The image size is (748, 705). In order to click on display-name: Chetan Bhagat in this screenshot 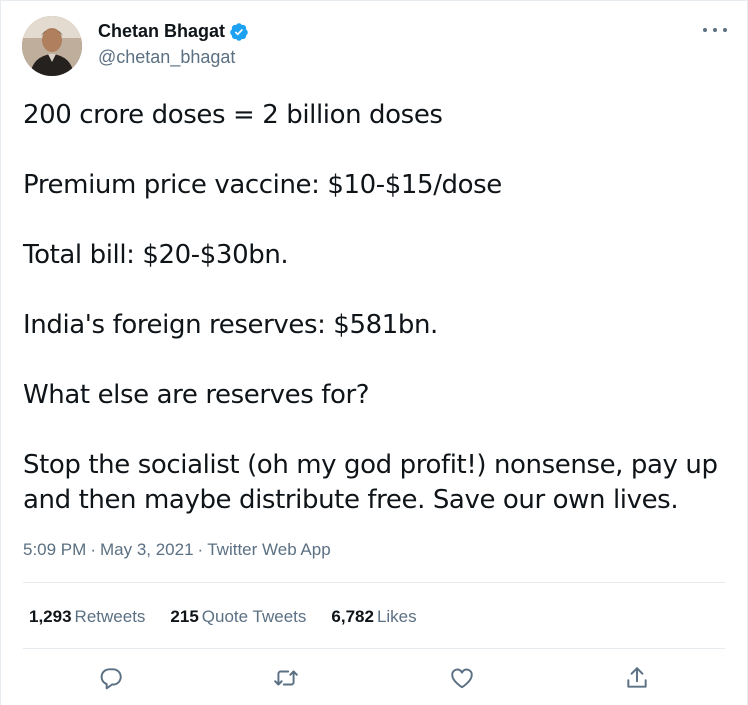, I will do `click(161, 31)`.